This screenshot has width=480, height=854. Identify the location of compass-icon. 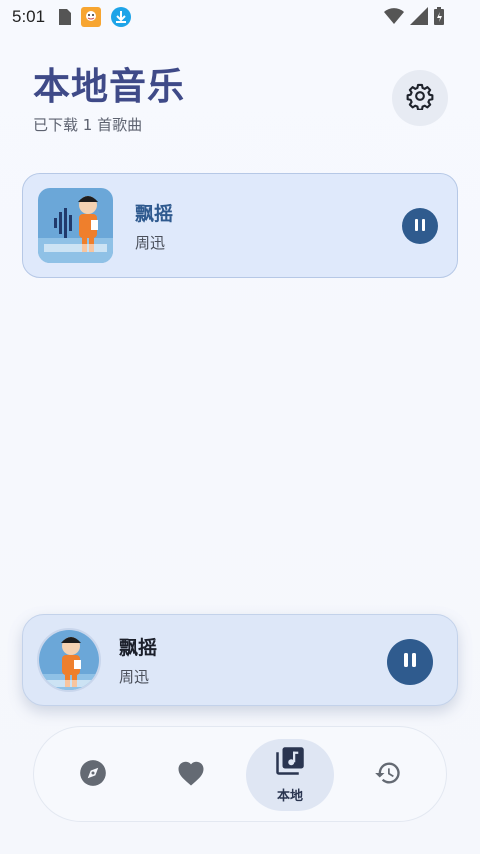
(93, 775).